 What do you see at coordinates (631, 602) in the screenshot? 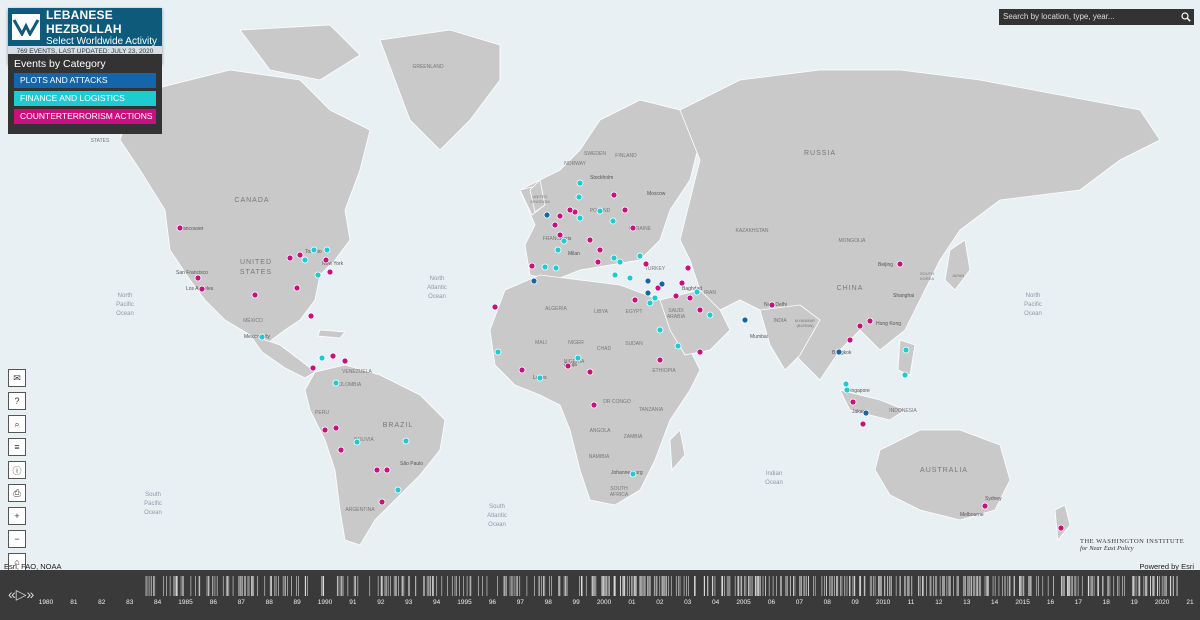
I see `timeline-year: 01` at bounding box center [631, 602].